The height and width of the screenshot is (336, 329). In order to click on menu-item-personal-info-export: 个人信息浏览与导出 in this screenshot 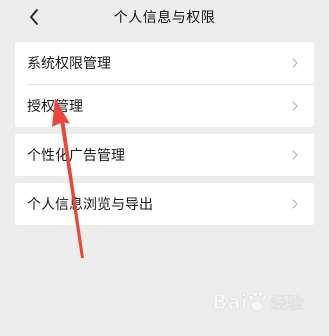, I will do `click(164, 204)`.